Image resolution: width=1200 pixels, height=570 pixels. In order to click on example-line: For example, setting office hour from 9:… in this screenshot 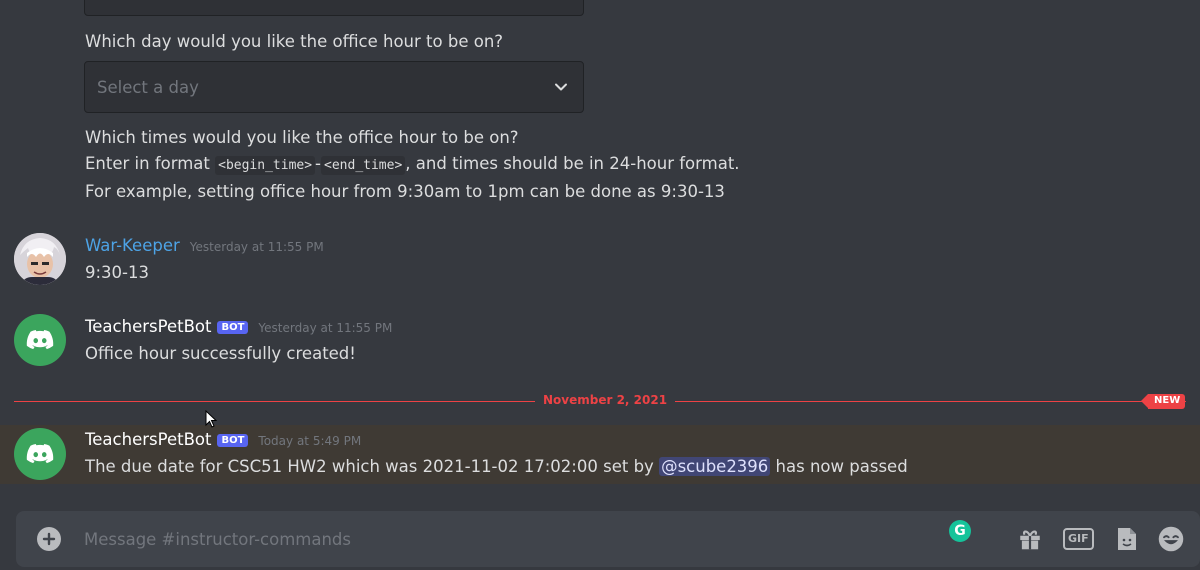, I will do `click(405, 191)`.